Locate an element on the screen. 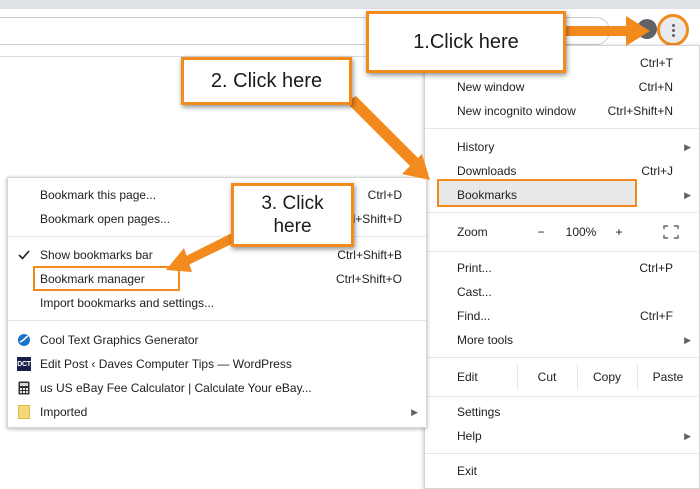 This screenshot has height=489, width=700. submenu-item-bookmark-open-pages: Bookmark open pages... Ctrl+Shift+D is located at coordinates (217, 219).